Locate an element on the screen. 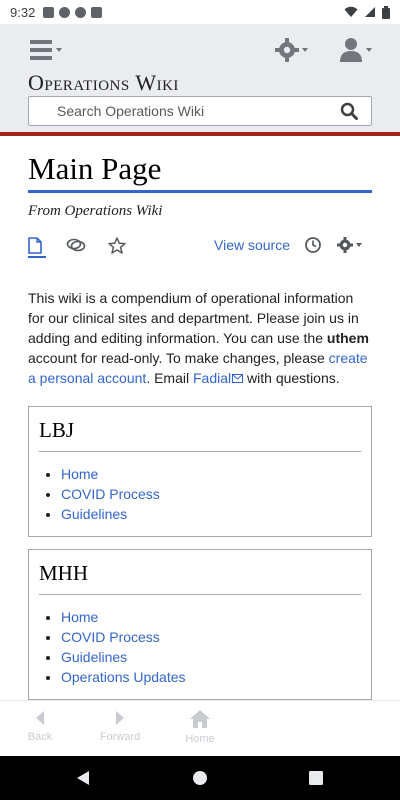  site-box-lbj: LBJ Home COVID Process Guidelines is located at coordinates (200, 471).